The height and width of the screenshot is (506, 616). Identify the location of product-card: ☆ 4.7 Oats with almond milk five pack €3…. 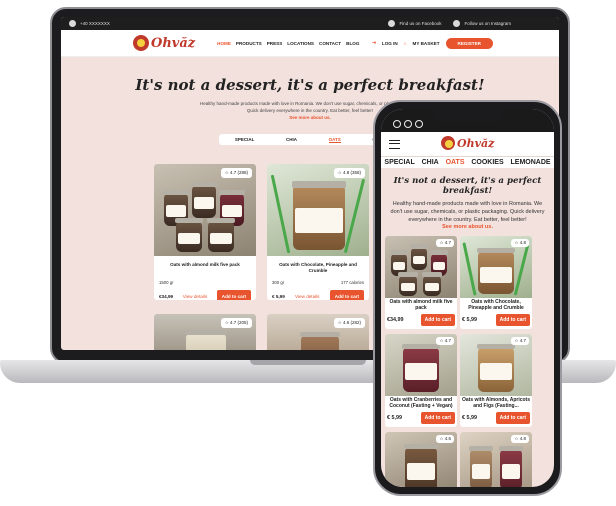
(421, 282).